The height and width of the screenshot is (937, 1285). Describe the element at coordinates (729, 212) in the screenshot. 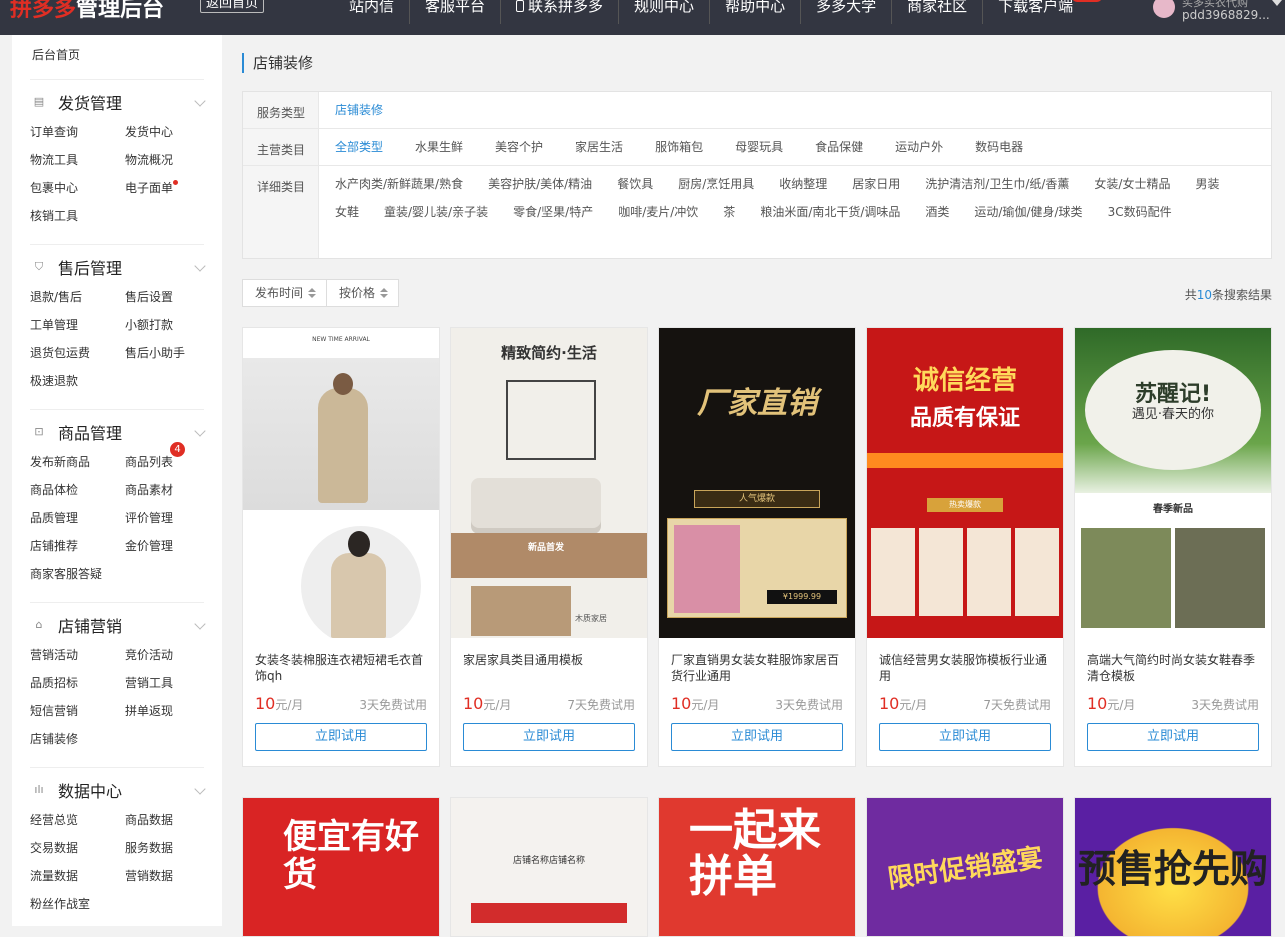

I see `filter-option: 茶` at that location.